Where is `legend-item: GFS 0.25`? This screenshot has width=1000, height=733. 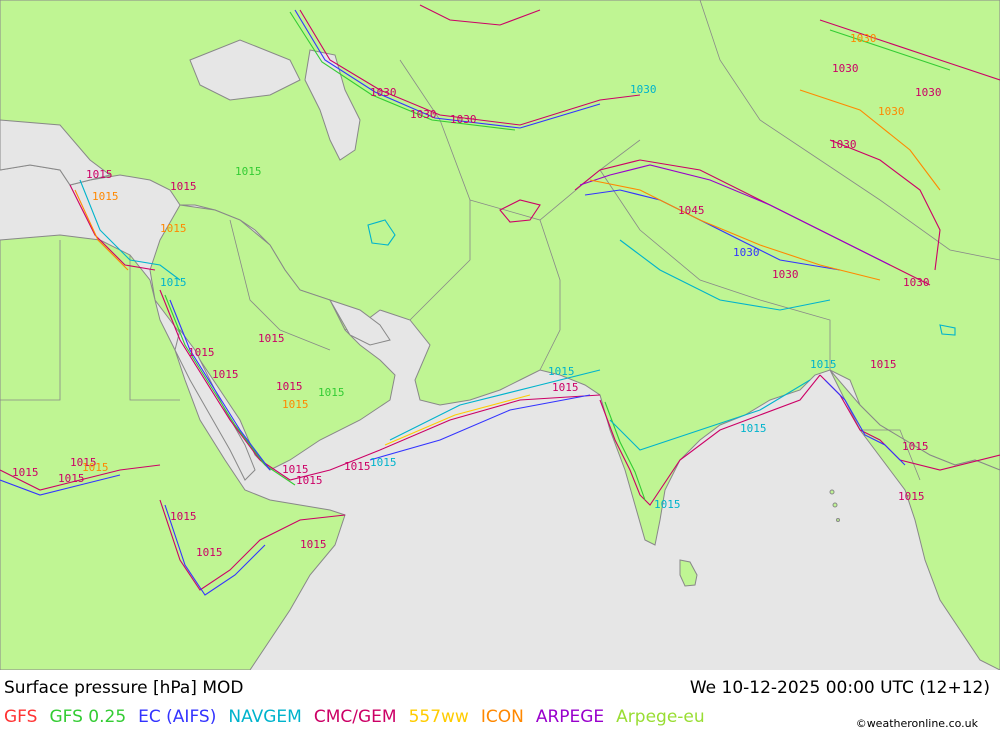 legend-item: GFS 0.25 is located at coordinates (88, 717).